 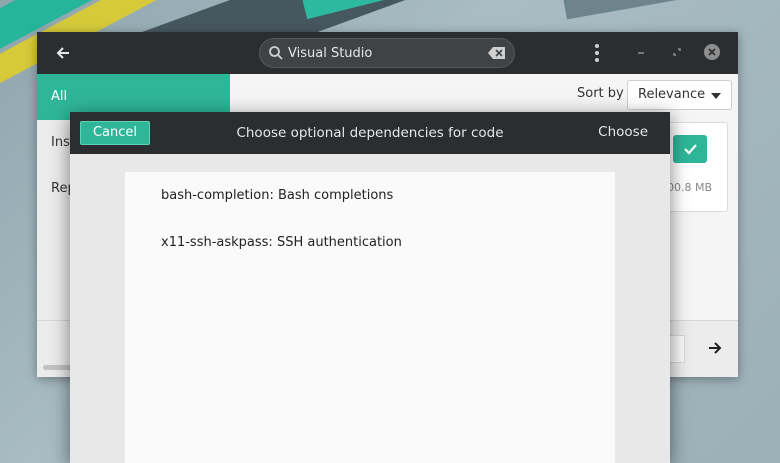 I want to click on chevron-down-icon, so click(x=716, y=96).